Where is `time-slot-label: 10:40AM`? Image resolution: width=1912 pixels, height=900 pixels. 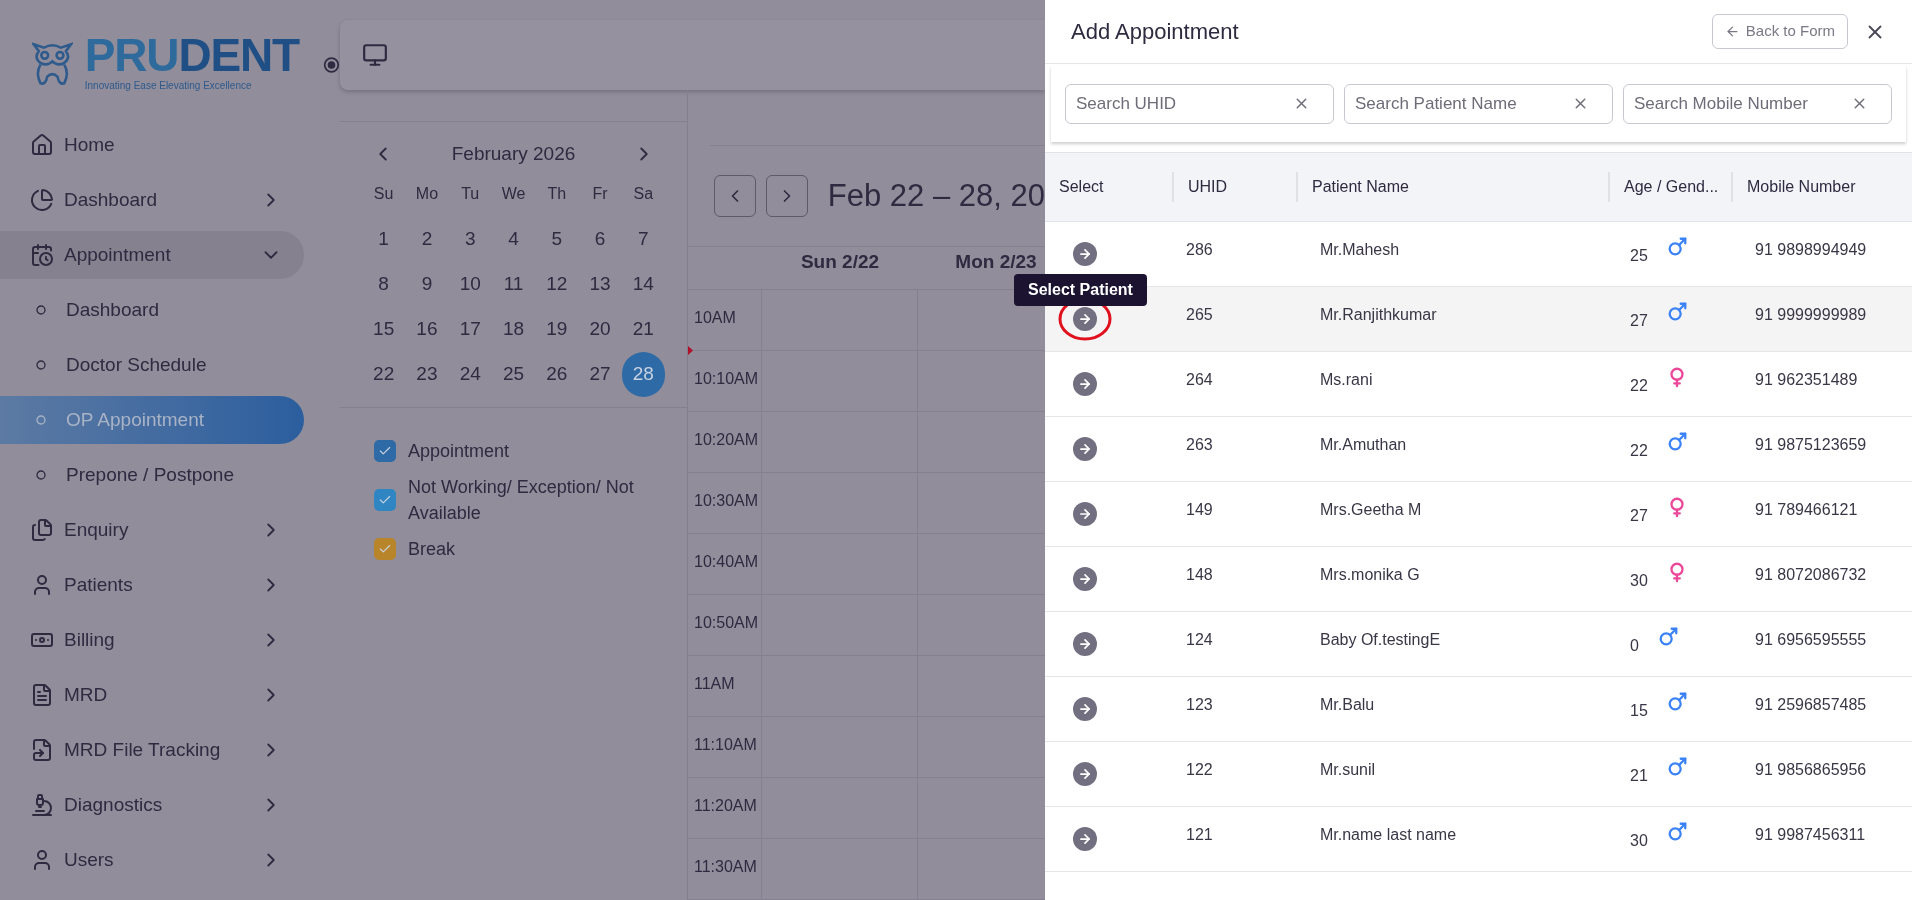
time-slot-label: 10:40AM is located at coordinates (726, 561).